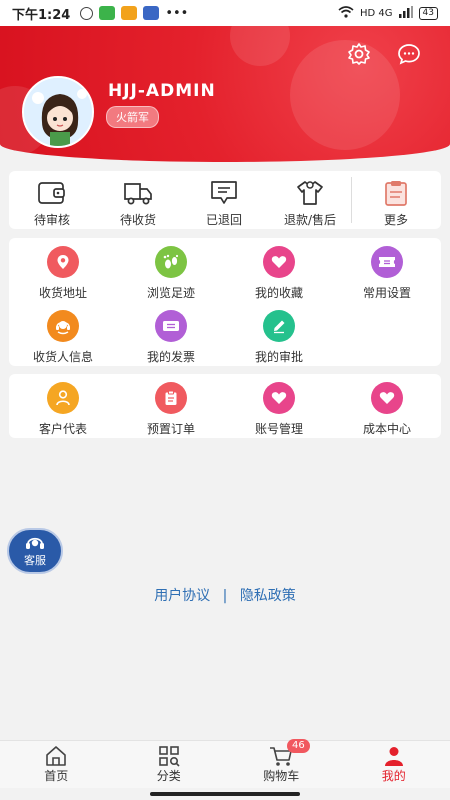 The image size is (450, 800). What do you see at coordinates (386, 293) in the screenshot?
I see `service-label: 常用设置` at bounding box center [386, 293].